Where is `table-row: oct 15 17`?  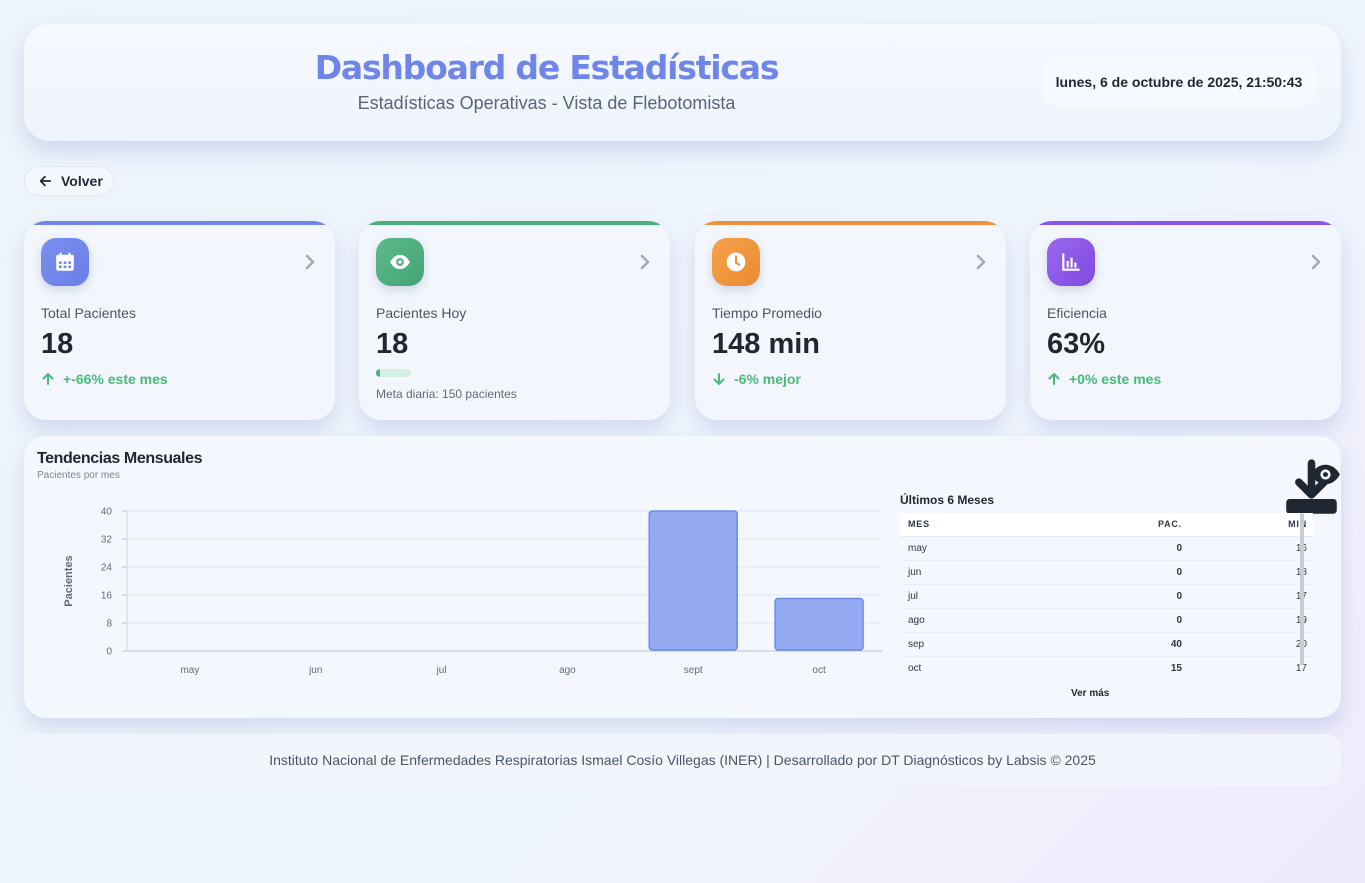 table-row: oct 15 17 is located at coordinates (1106, 668).